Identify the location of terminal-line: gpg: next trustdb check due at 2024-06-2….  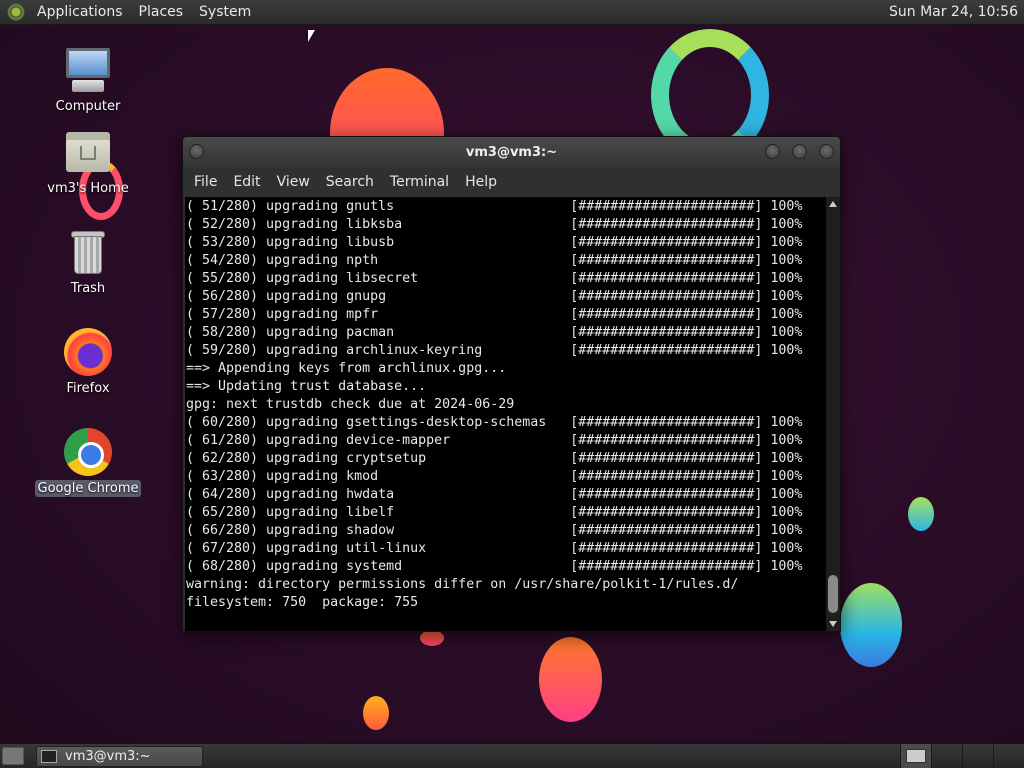
(350, 404).